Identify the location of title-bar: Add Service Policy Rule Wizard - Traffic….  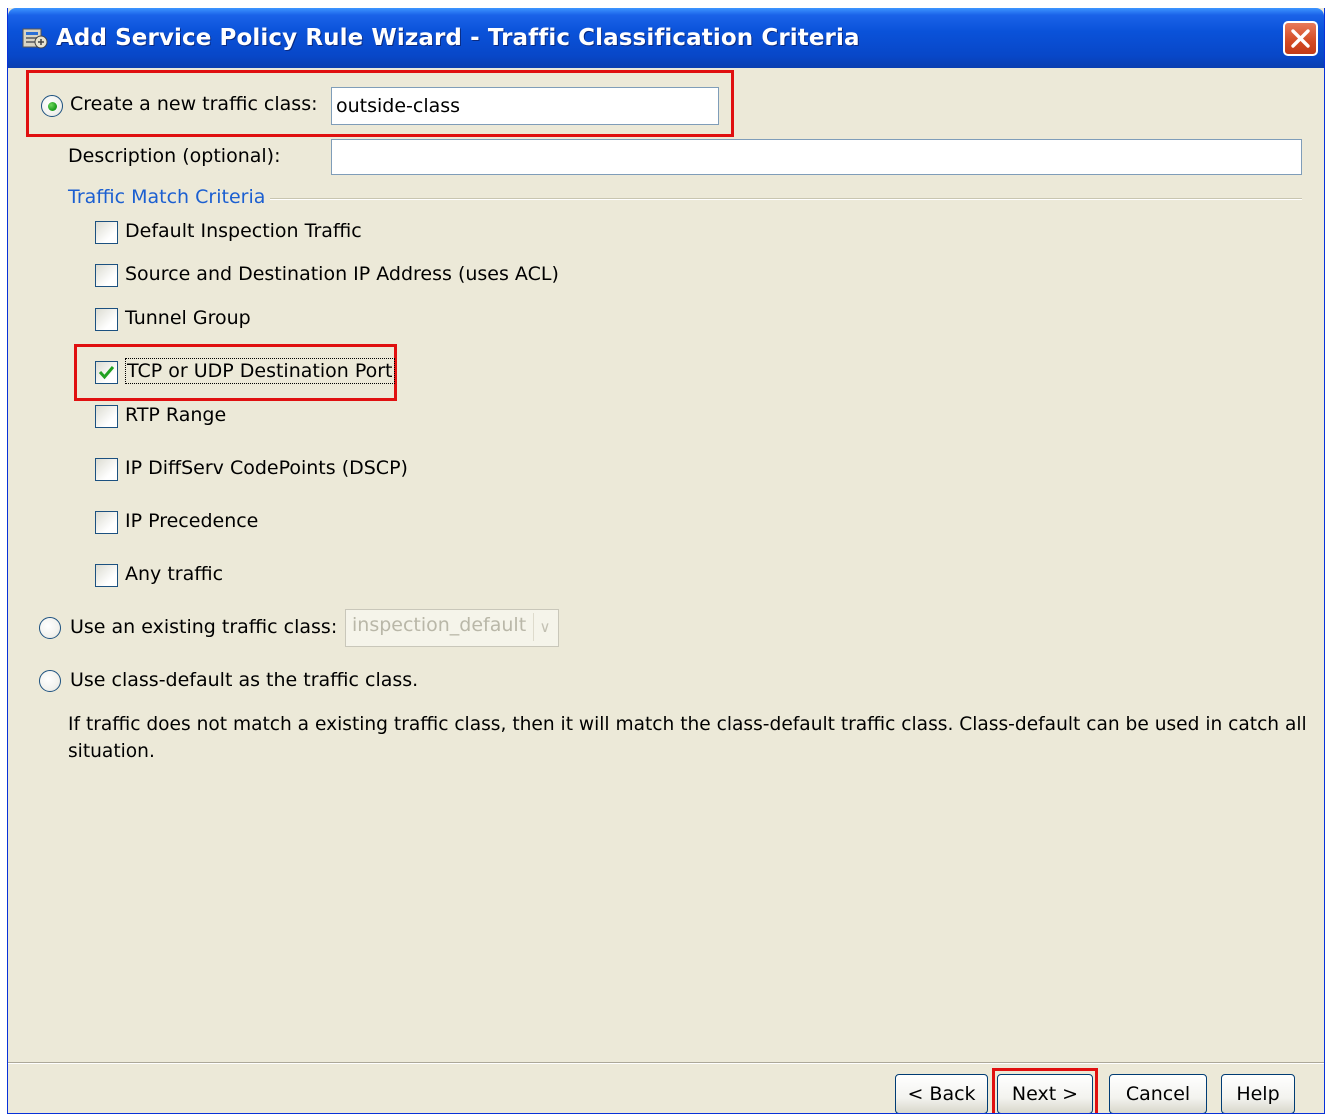
(666, 38).